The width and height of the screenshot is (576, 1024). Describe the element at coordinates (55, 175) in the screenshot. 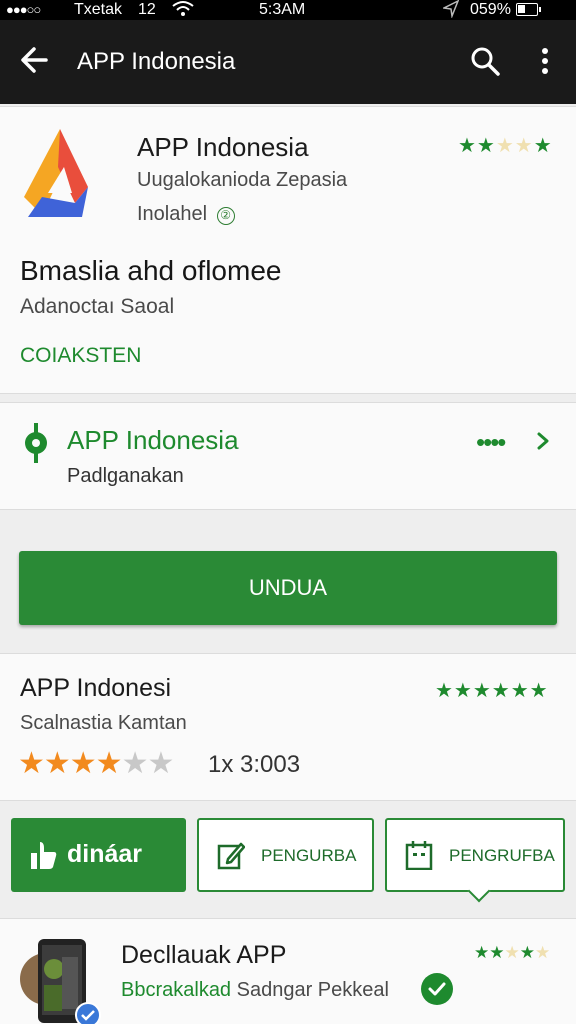

I see `app-logo` at that location.